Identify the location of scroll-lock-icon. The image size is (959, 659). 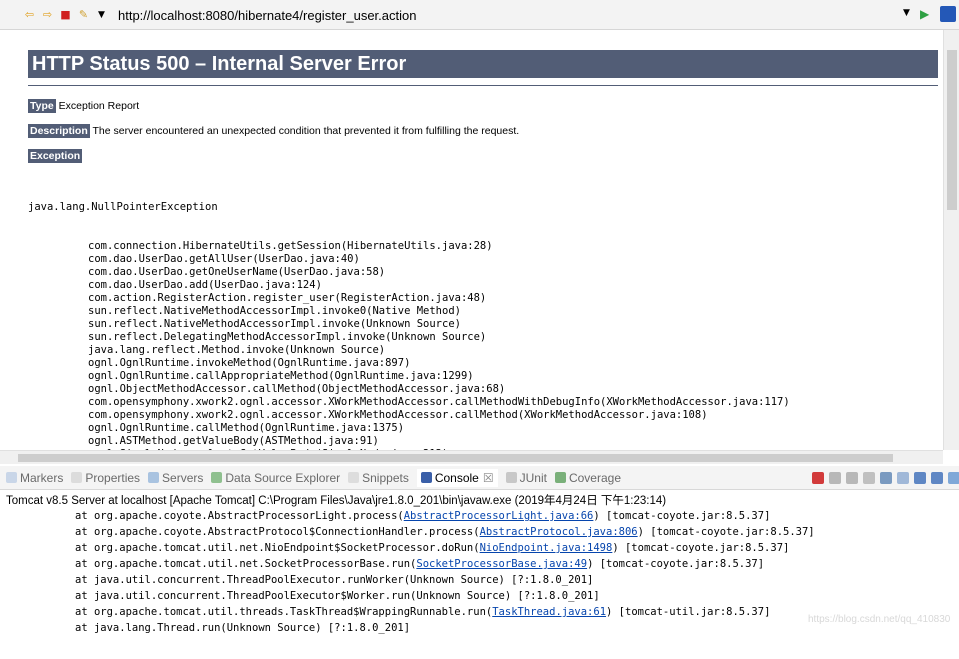
(886, 478).